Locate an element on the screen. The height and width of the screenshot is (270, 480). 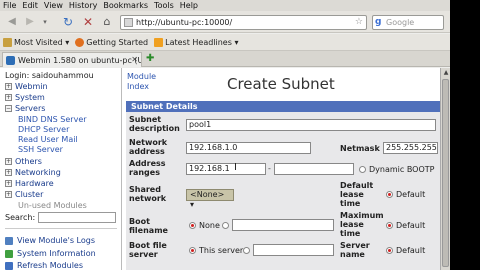
home-icon: ⌂ is located at coordinates (107, 22).